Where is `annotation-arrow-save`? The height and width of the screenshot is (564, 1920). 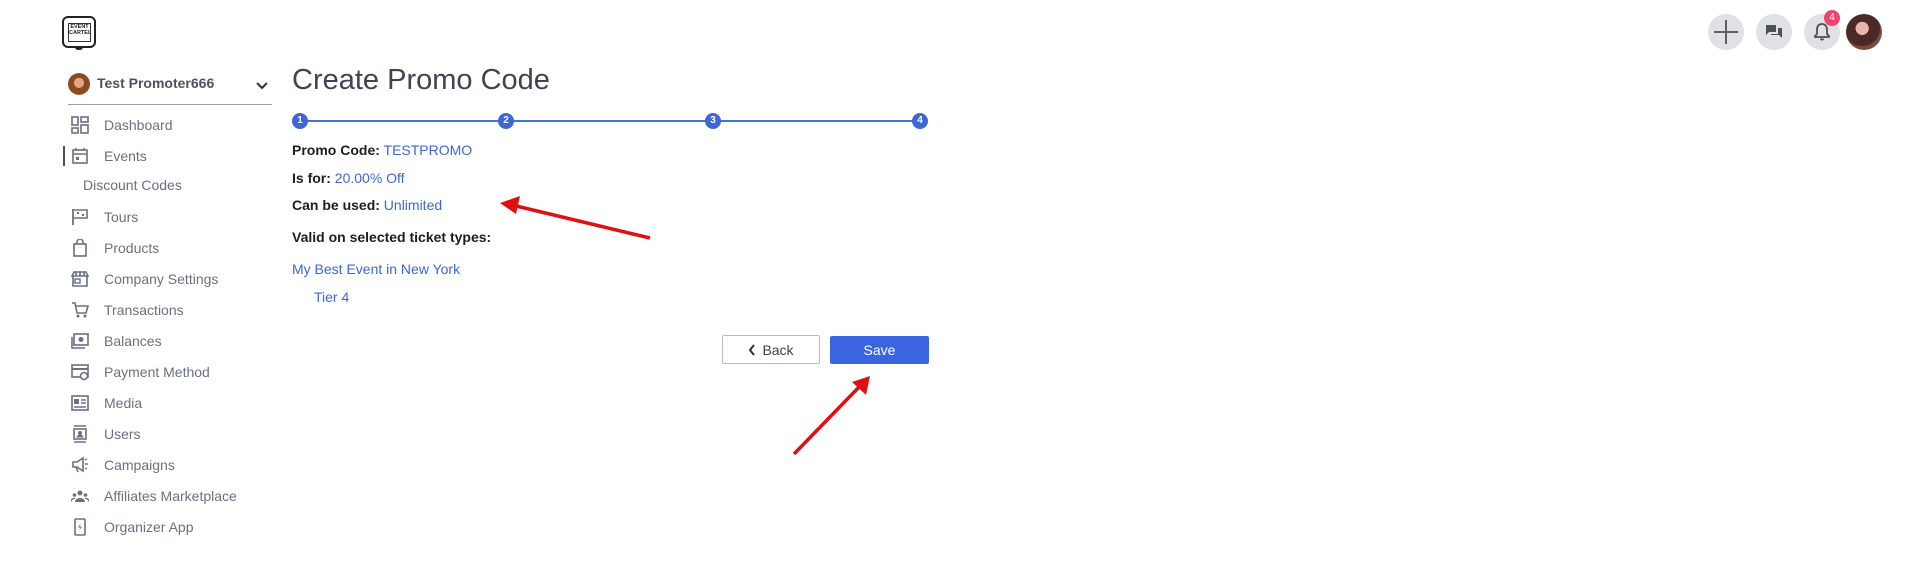 annotation-arrow-save is located at coordinates (831, 416).